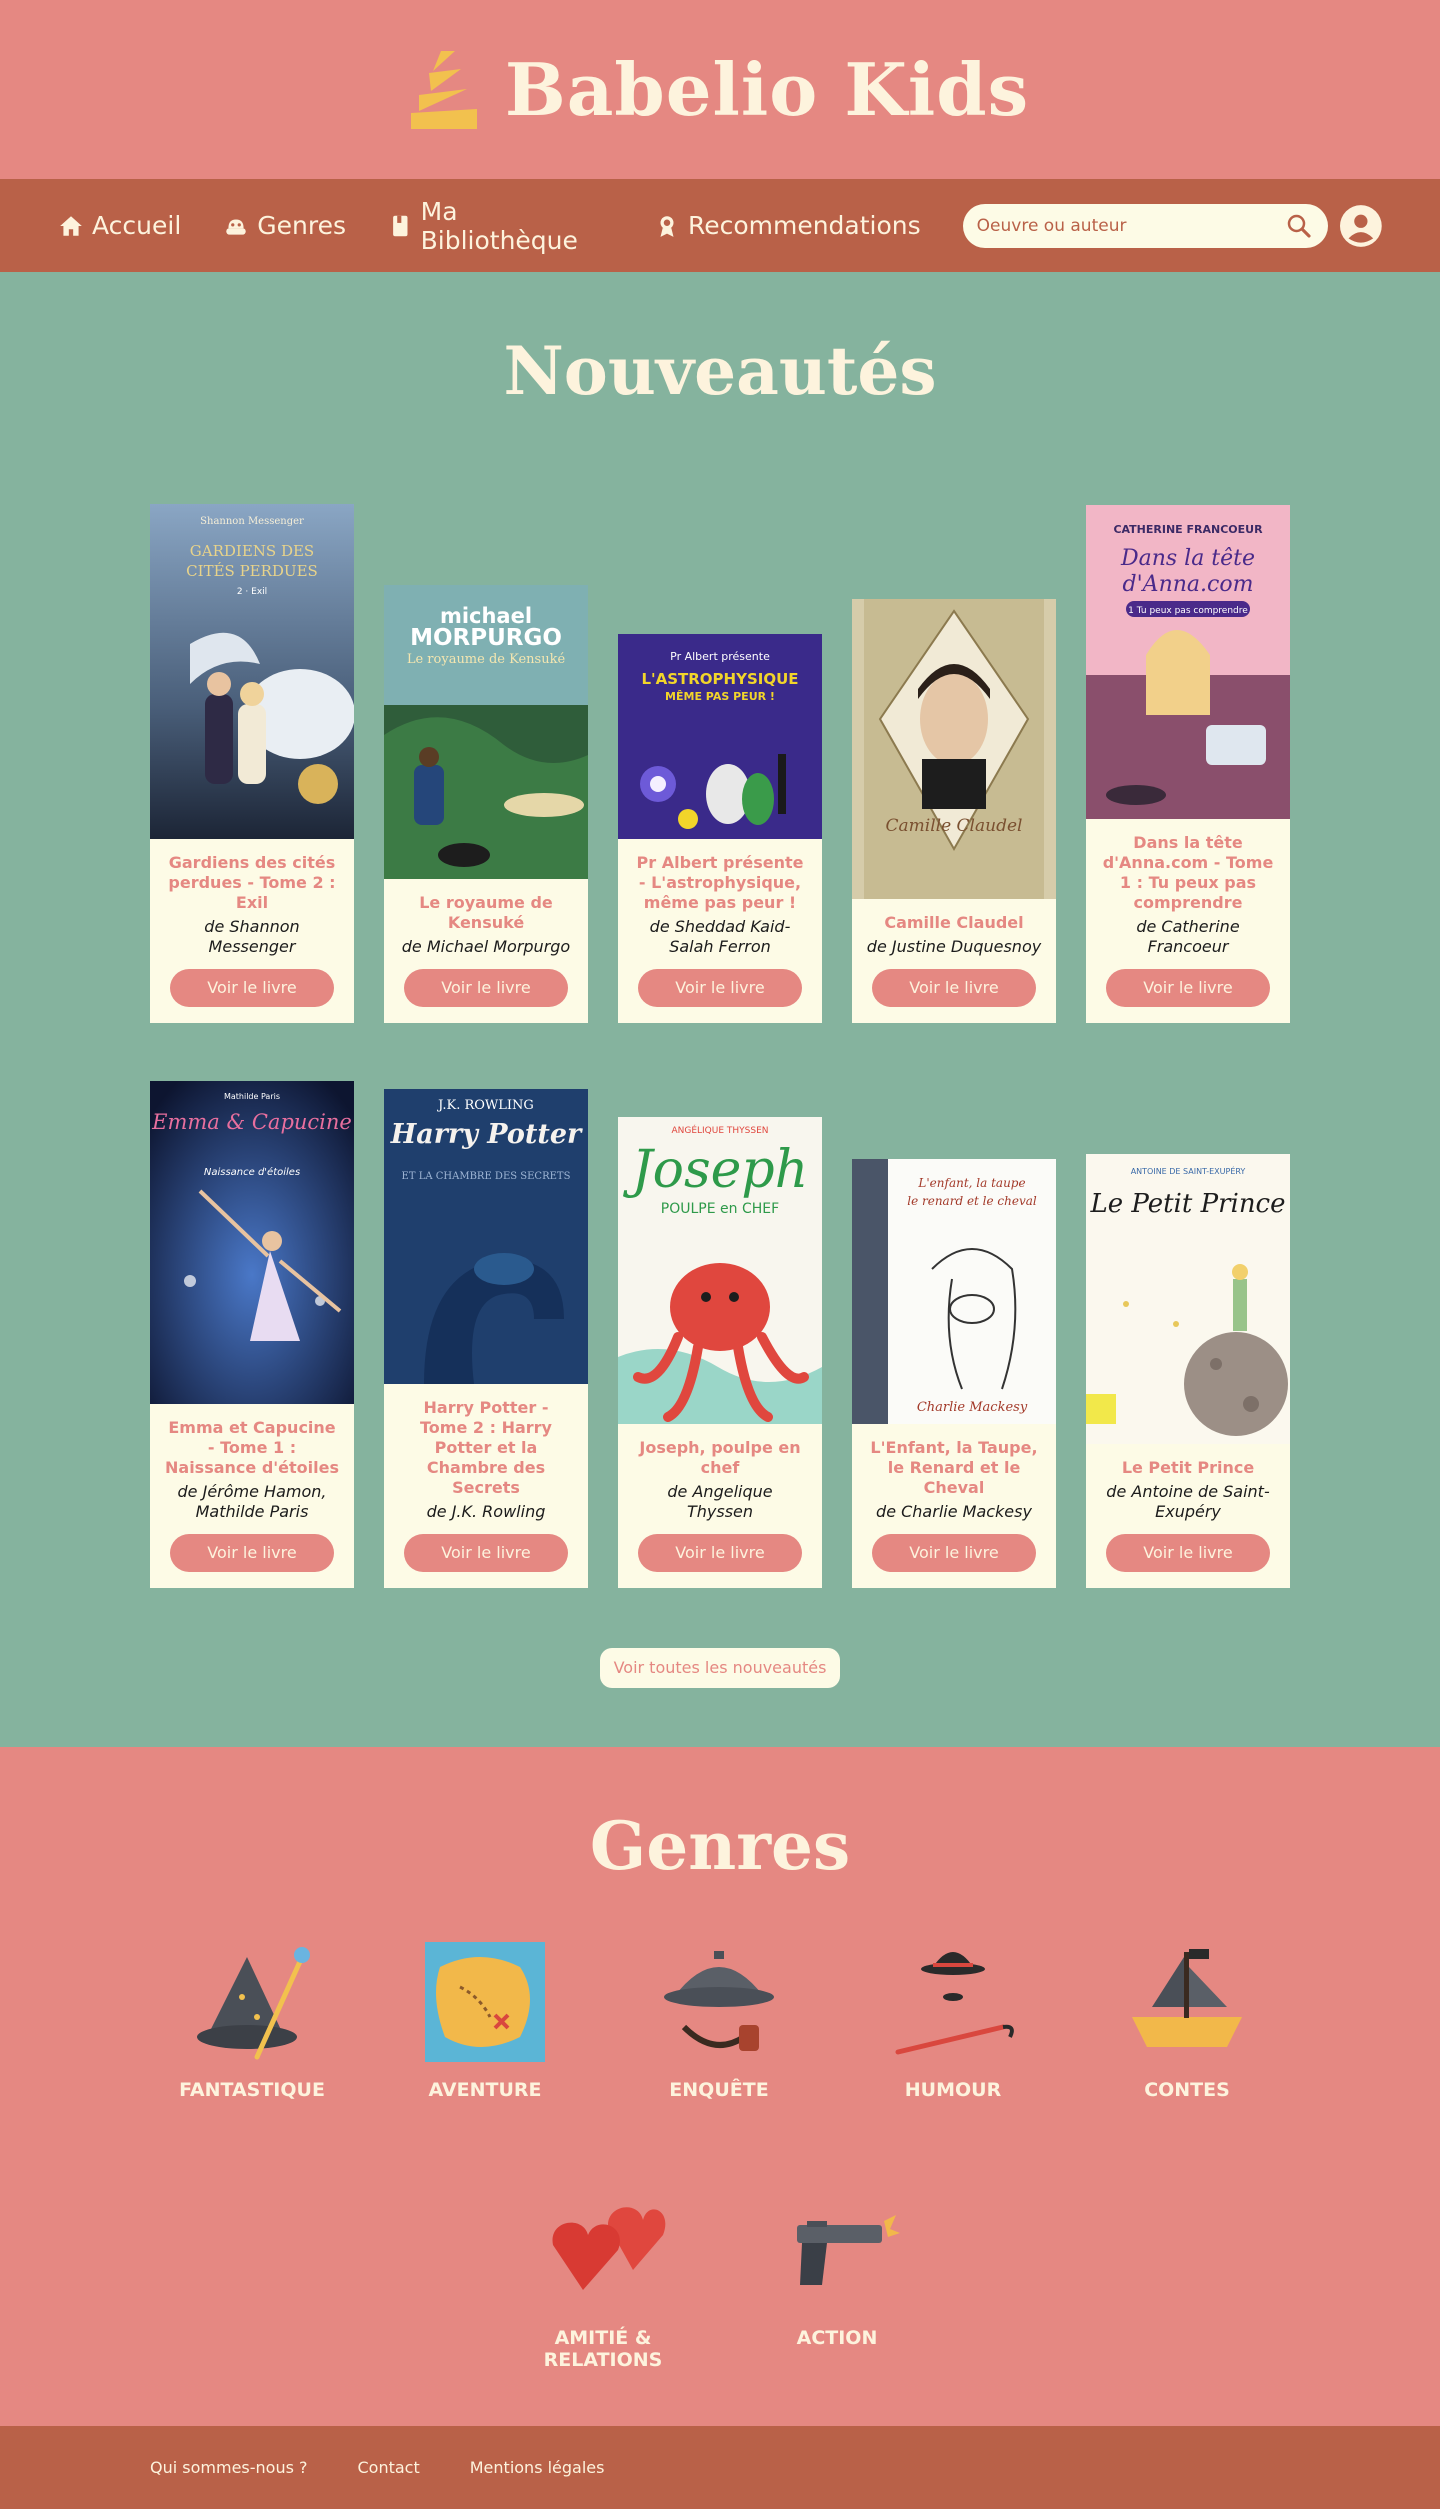 This screenshot has height=2509, width=1440. Describe the element at coordinates (971, 1183) in the screenshot. I see `cover-title: L'enfant, la taupe` at that location.